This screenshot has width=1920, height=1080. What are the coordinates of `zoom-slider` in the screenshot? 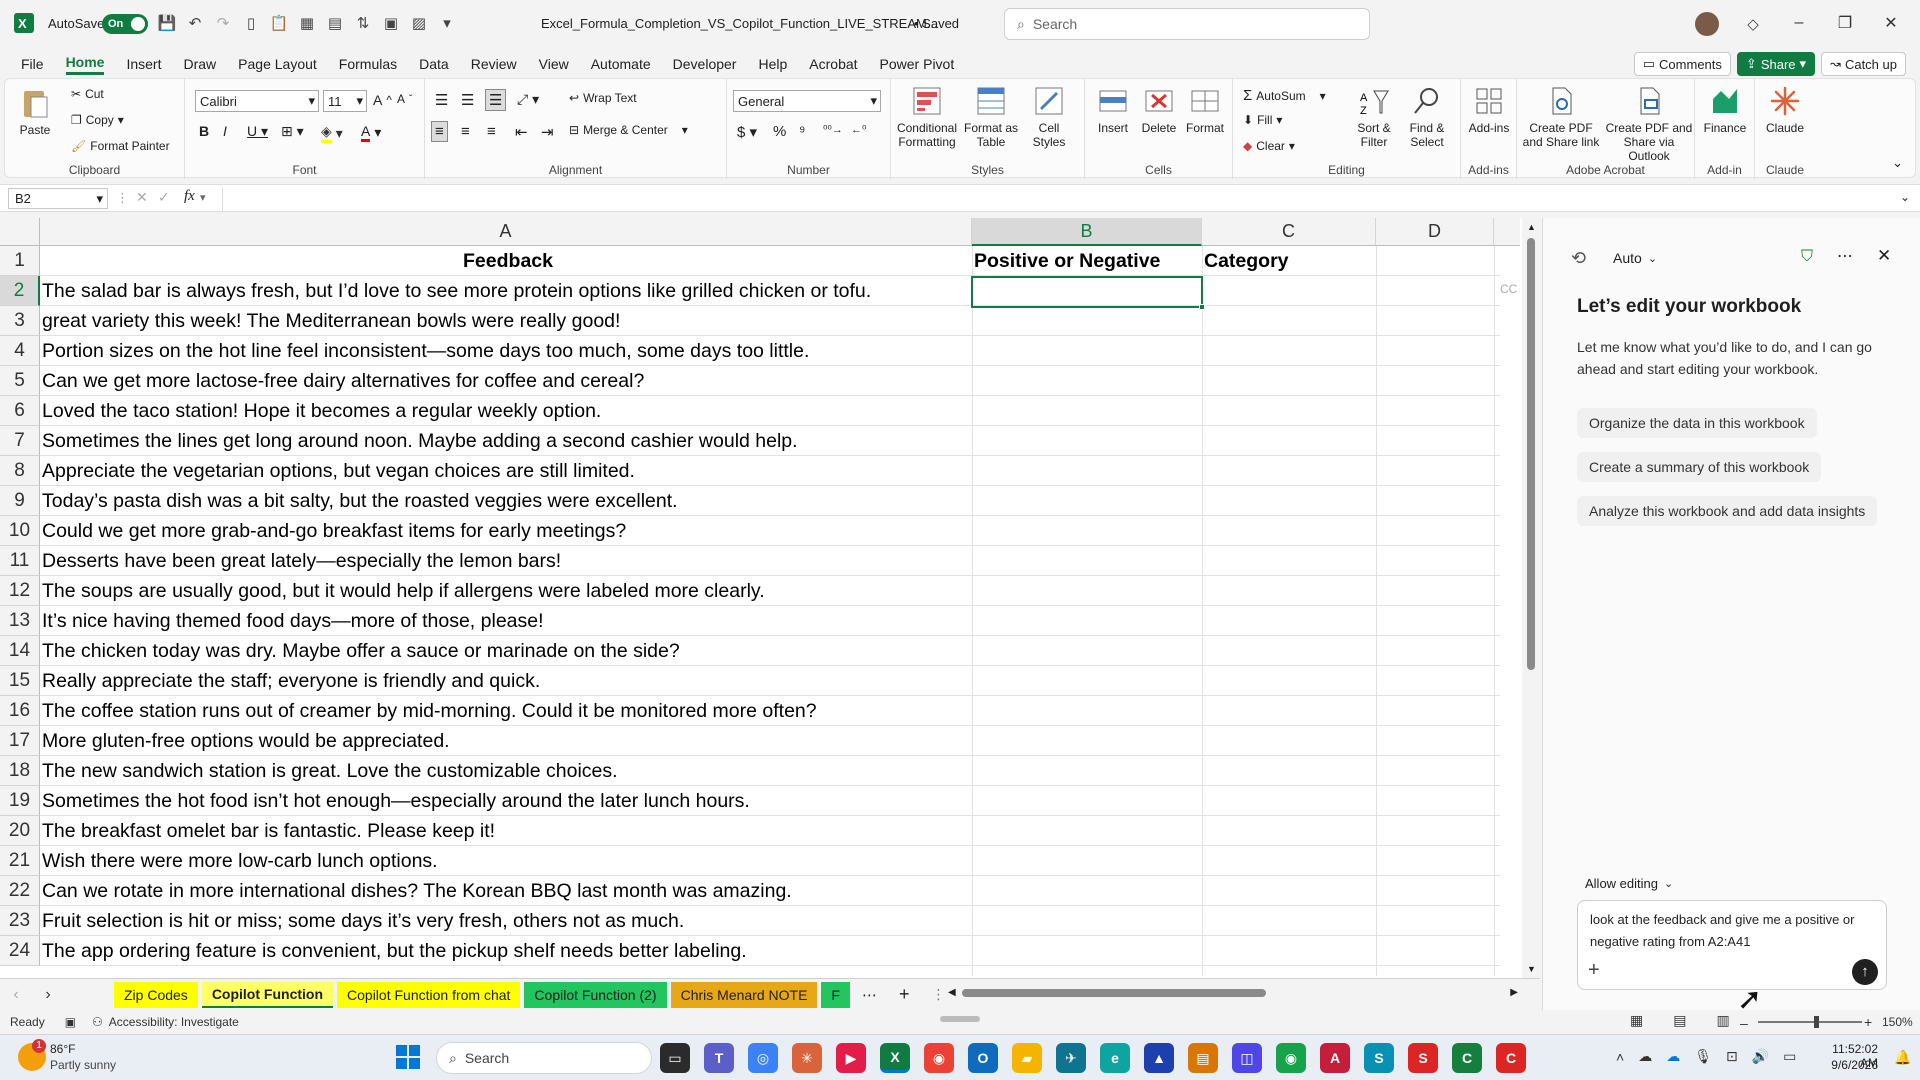 It's located at (1810, 1022).